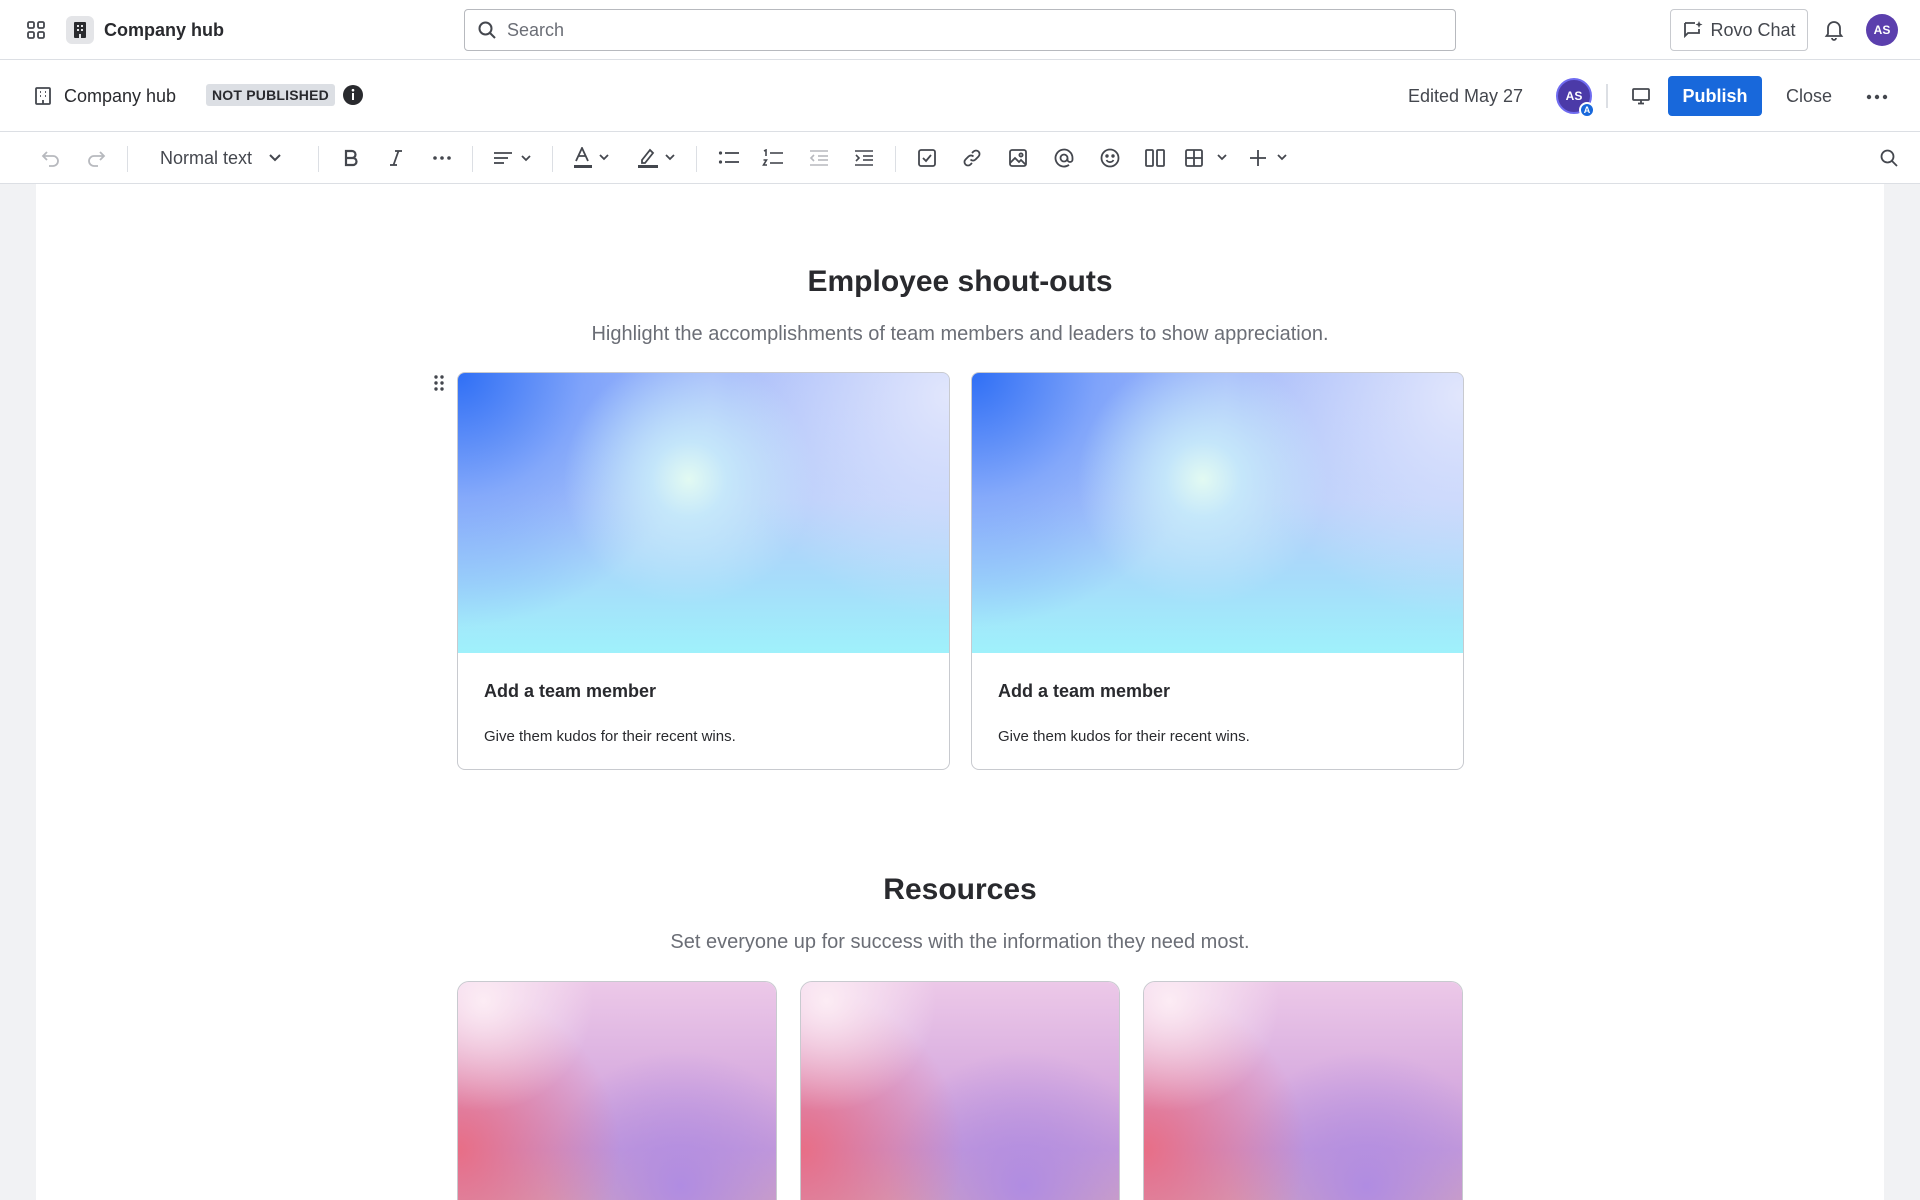 The width and height of the screenshot is (1920, 1200). Describe the element at coordinates (206, 157) in the screenshot. I see `text-style-label: Normal text` at that location.